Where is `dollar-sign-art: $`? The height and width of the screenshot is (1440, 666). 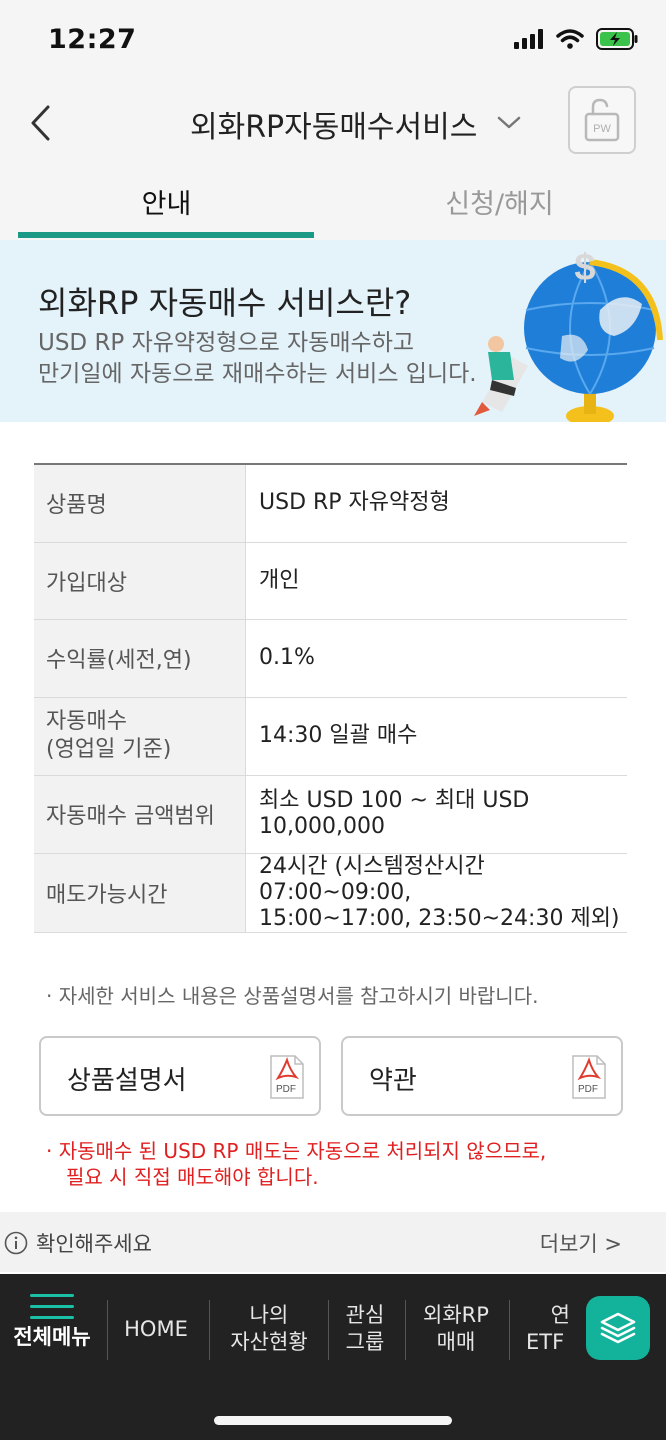 dollar-sign-art: $ is located at coordinates (584, 268).